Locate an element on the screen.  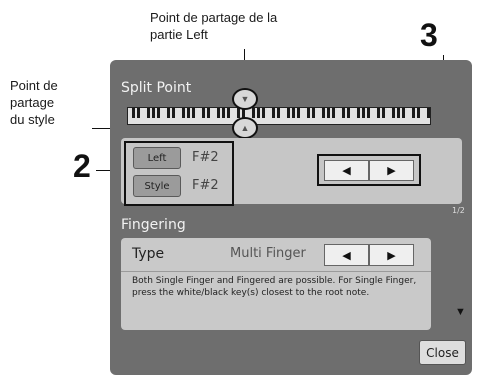
page-indicator: 1/2 is located at coordinates (458, 210).